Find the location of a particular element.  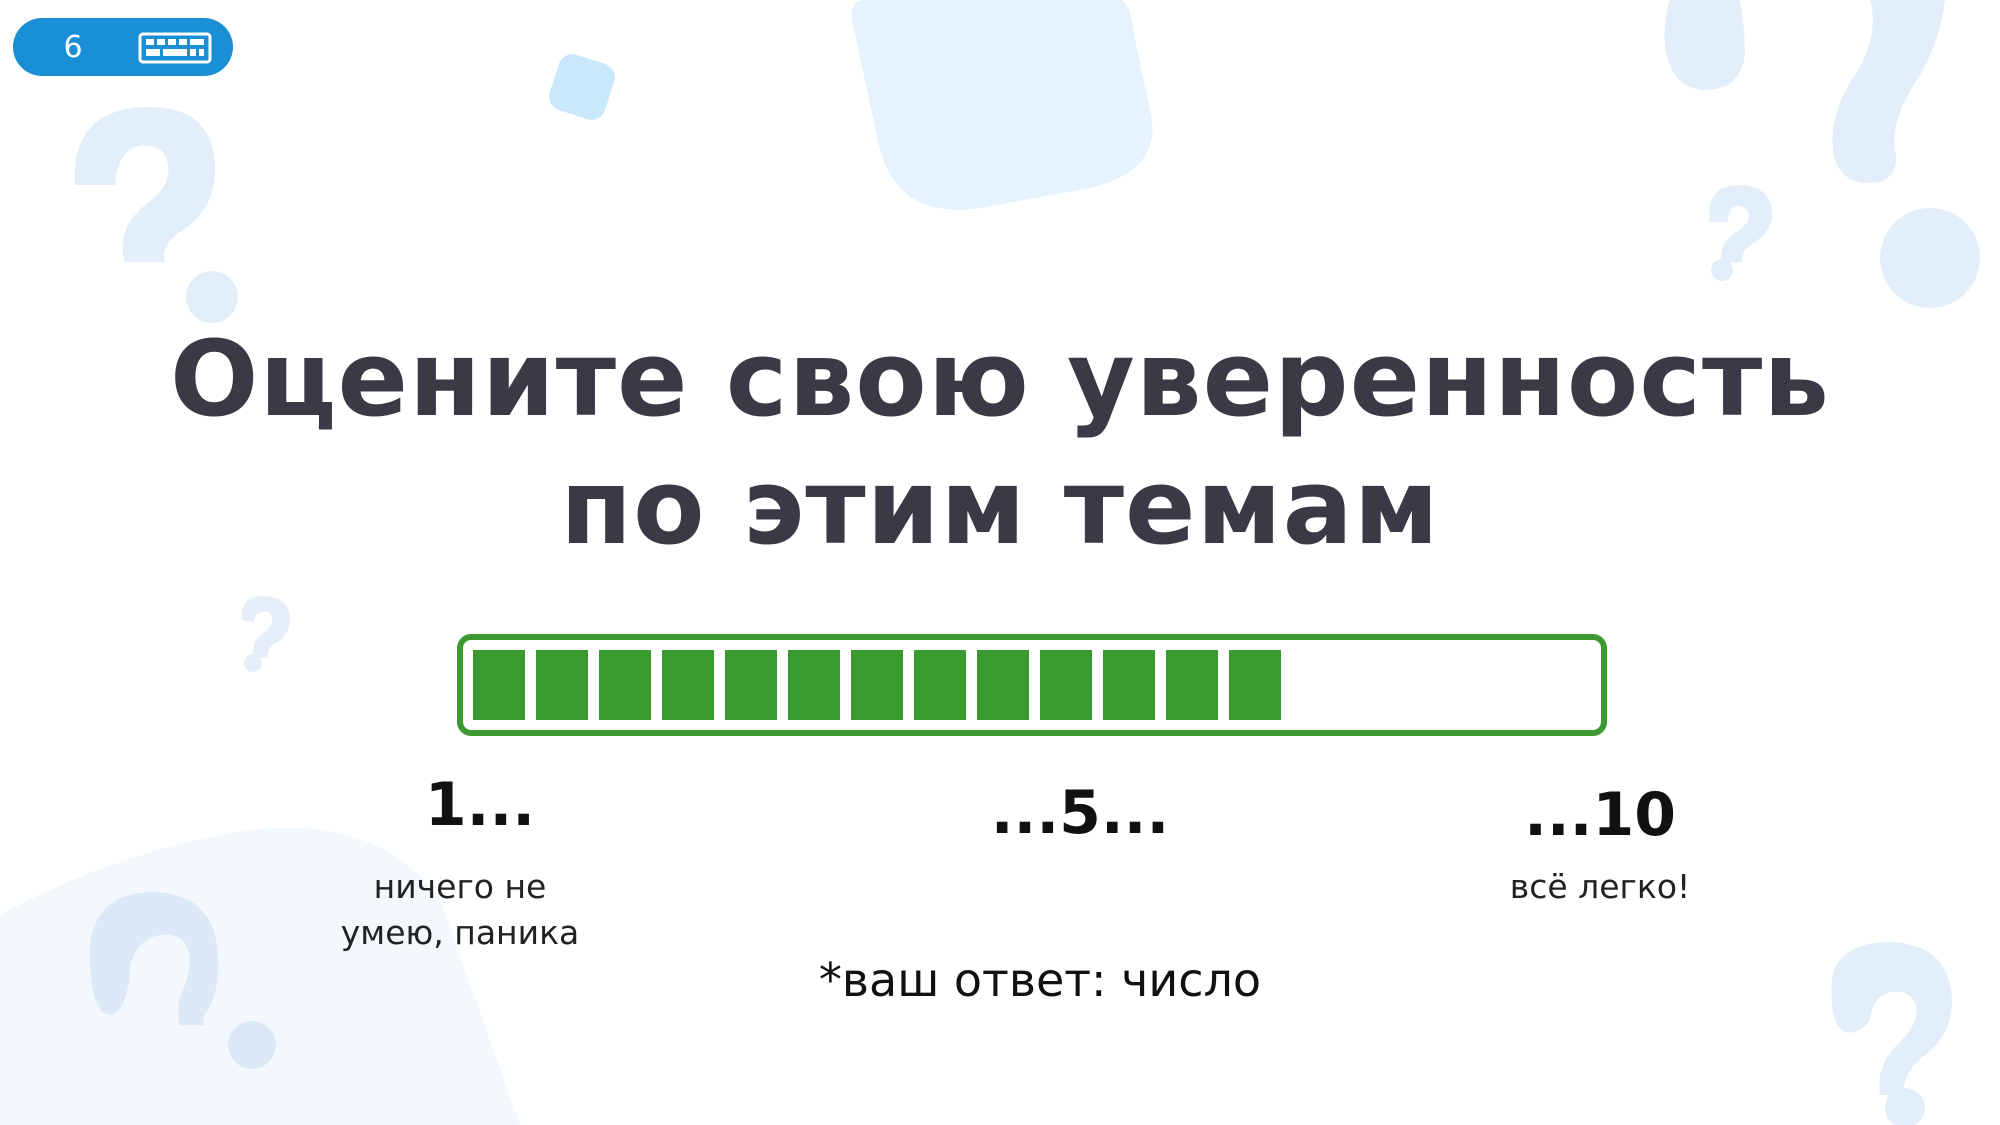

answer-note: *ваш ответ: число is located at coordinates (1040, 980).